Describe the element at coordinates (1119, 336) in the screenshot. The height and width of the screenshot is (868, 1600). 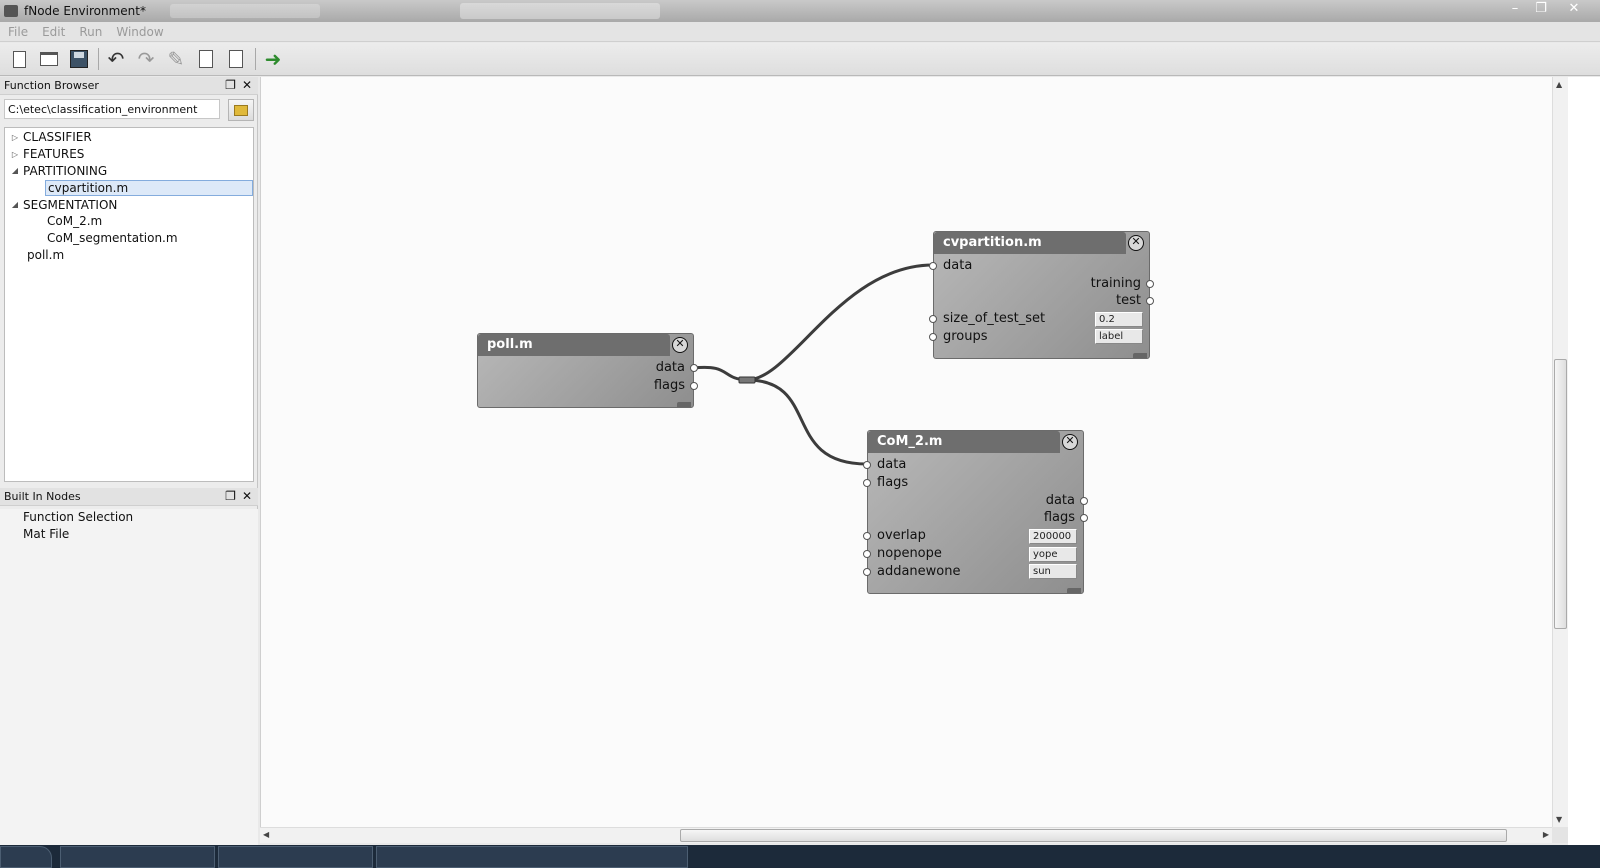
I see `param-value-field: label` at that location.